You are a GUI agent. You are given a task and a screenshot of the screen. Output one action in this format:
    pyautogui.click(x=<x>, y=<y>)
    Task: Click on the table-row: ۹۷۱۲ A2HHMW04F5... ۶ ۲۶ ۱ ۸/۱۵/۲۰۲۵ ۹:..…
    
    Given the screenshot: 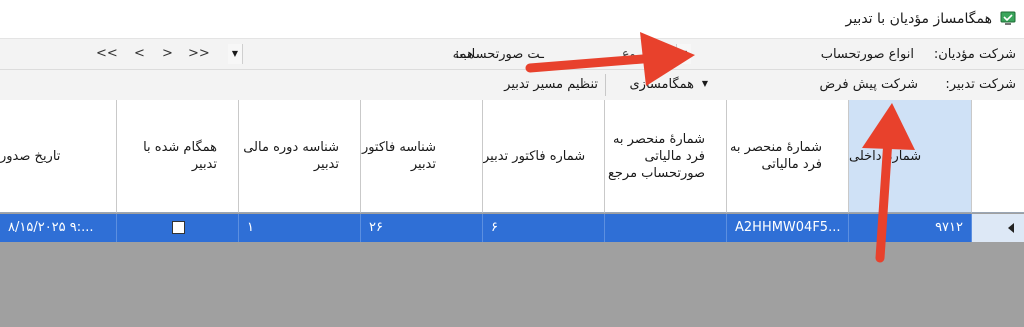 What is the action you would take?
    pyautogui.click(x=512, y=228)
    